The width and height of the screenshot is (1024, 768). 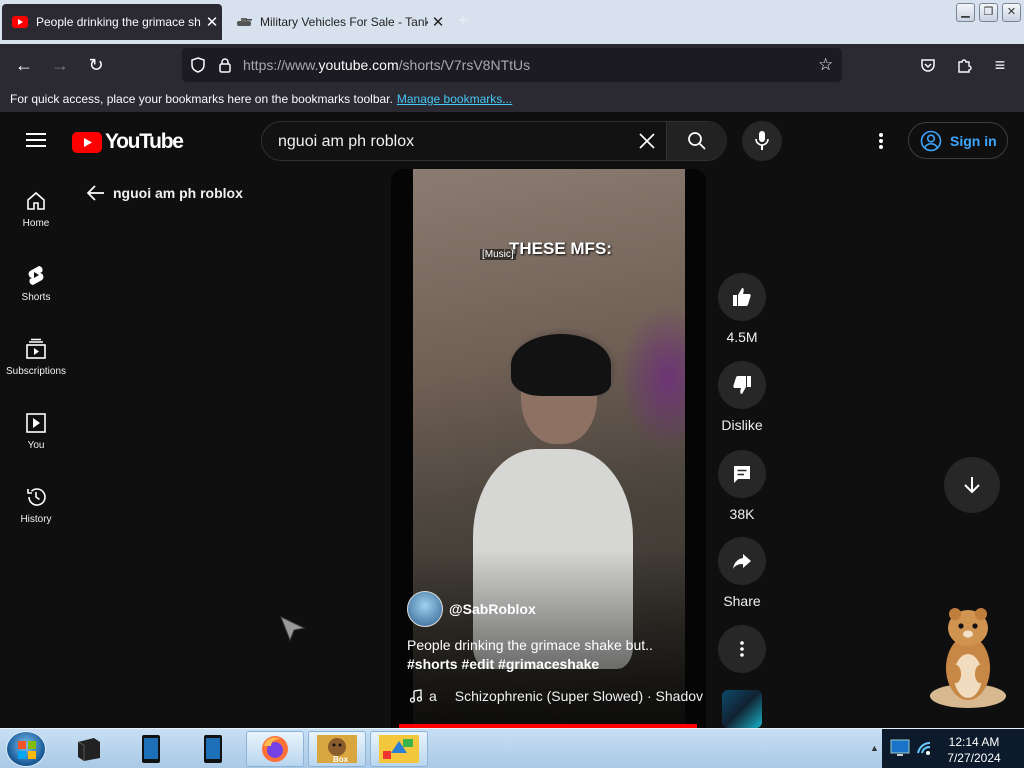 I want to click on clock-time: 12:14 AM, so click(x=974, y=742).